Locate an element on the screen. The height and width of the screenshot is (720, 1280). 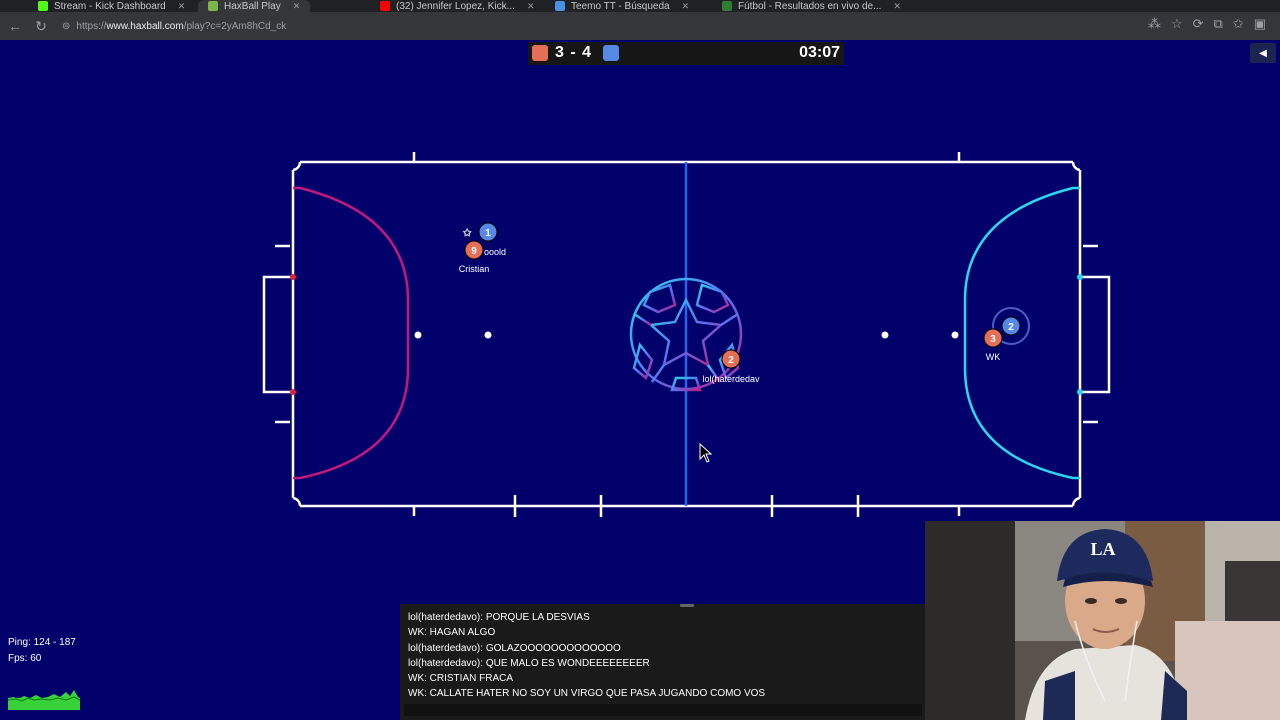
chat-message: WK: CRISTIAN FRACA is located at coordinates (461, 679).